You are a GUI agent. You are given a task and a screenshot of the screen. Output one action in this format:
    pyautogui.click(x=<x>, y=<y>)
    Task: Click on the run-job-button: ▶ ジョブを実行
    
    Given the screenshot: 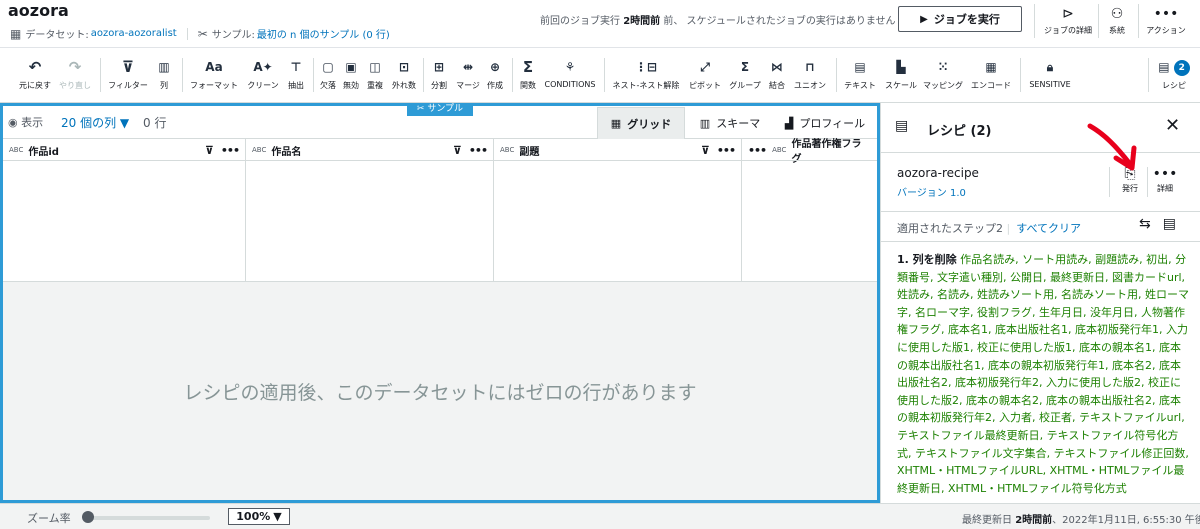 What is the action you would take?
    pyautogui.click(x=960, y=19)
    